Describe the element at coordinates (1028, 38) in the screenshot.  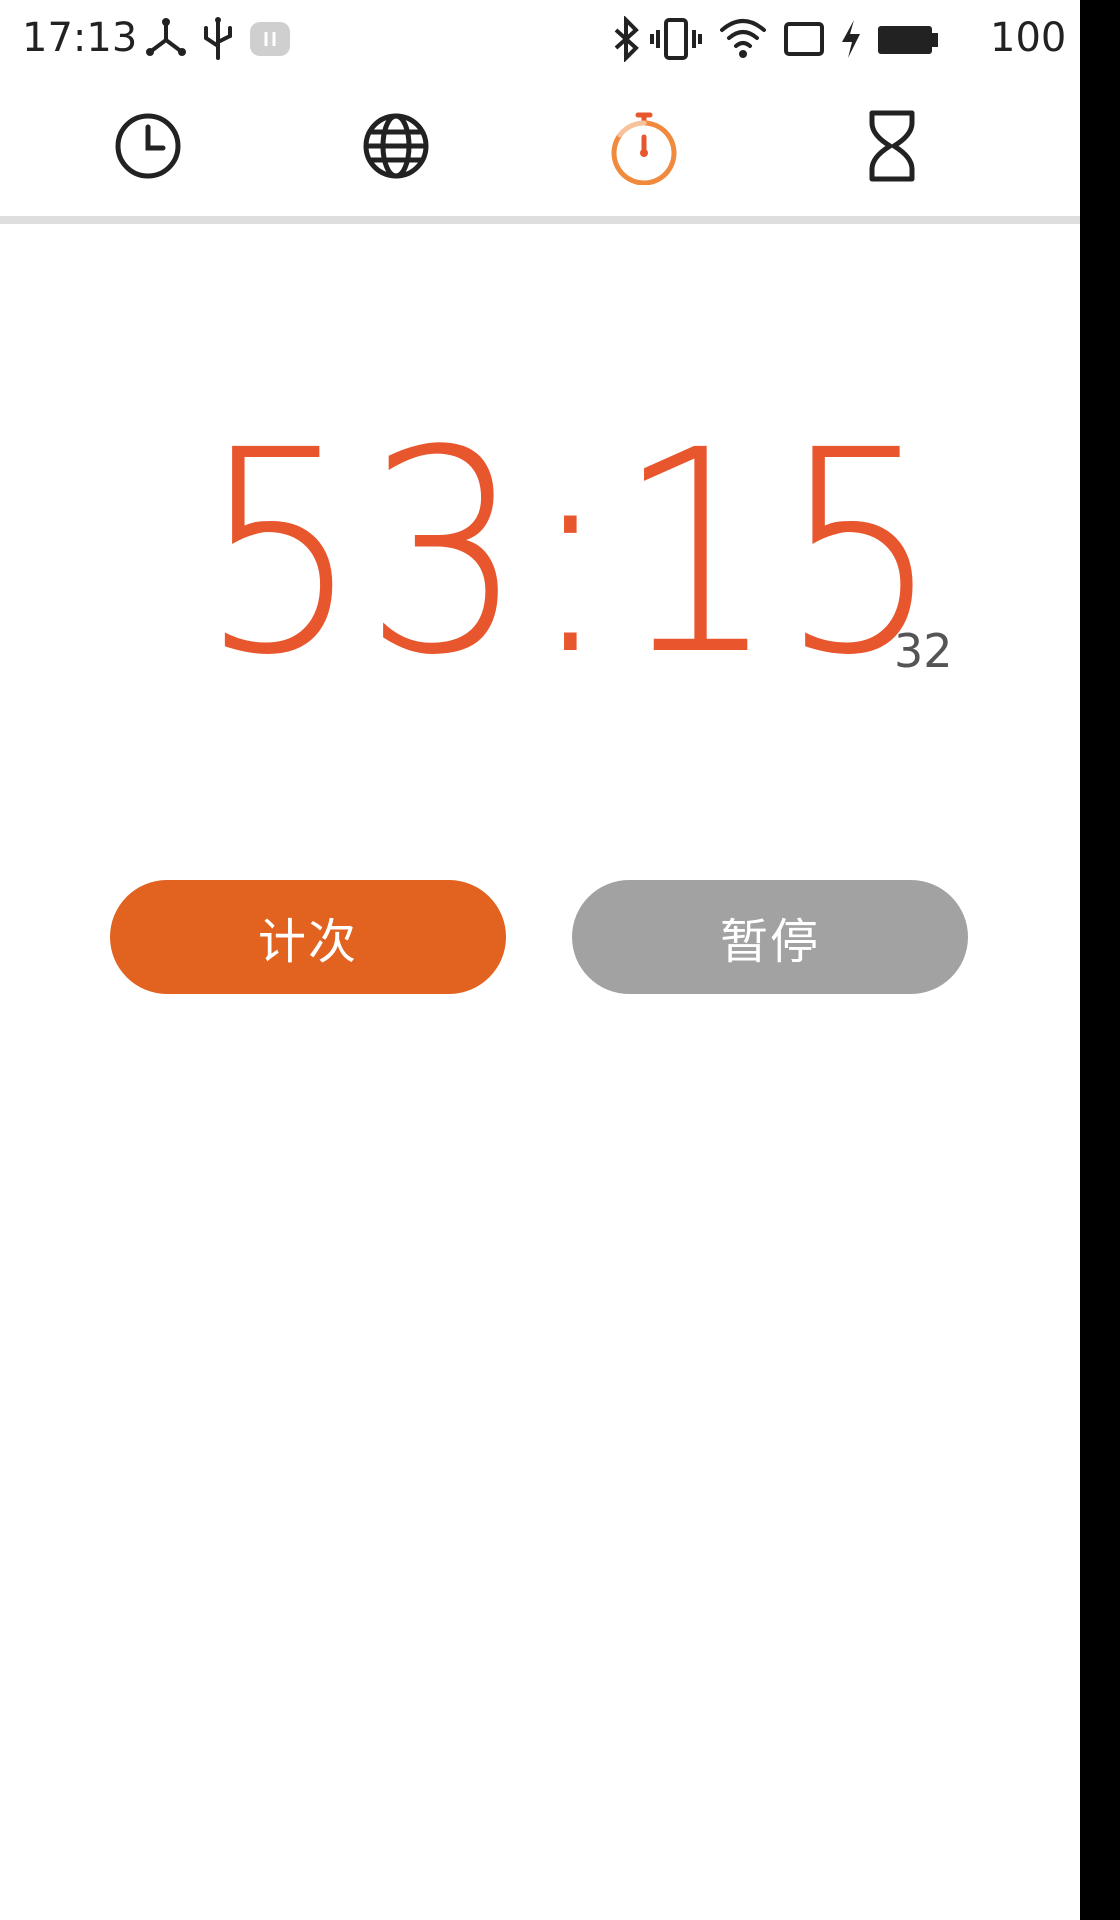
I see `battery-level: 100` at that location.